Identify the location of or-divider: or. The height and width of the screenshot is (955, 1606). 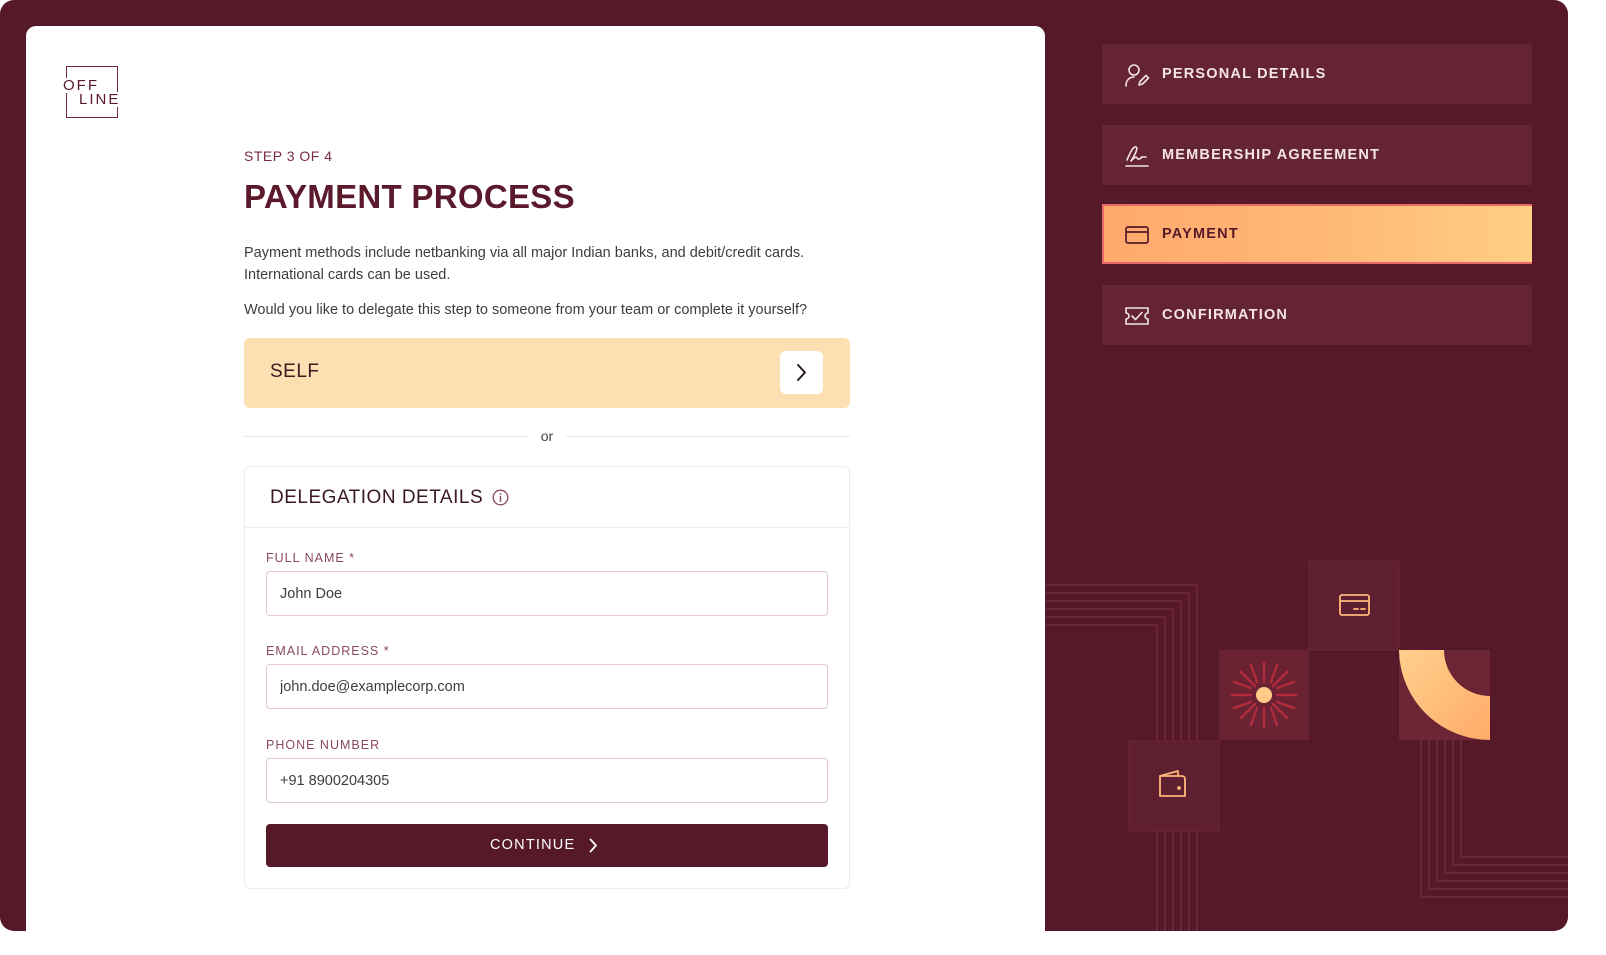
(547, 436).